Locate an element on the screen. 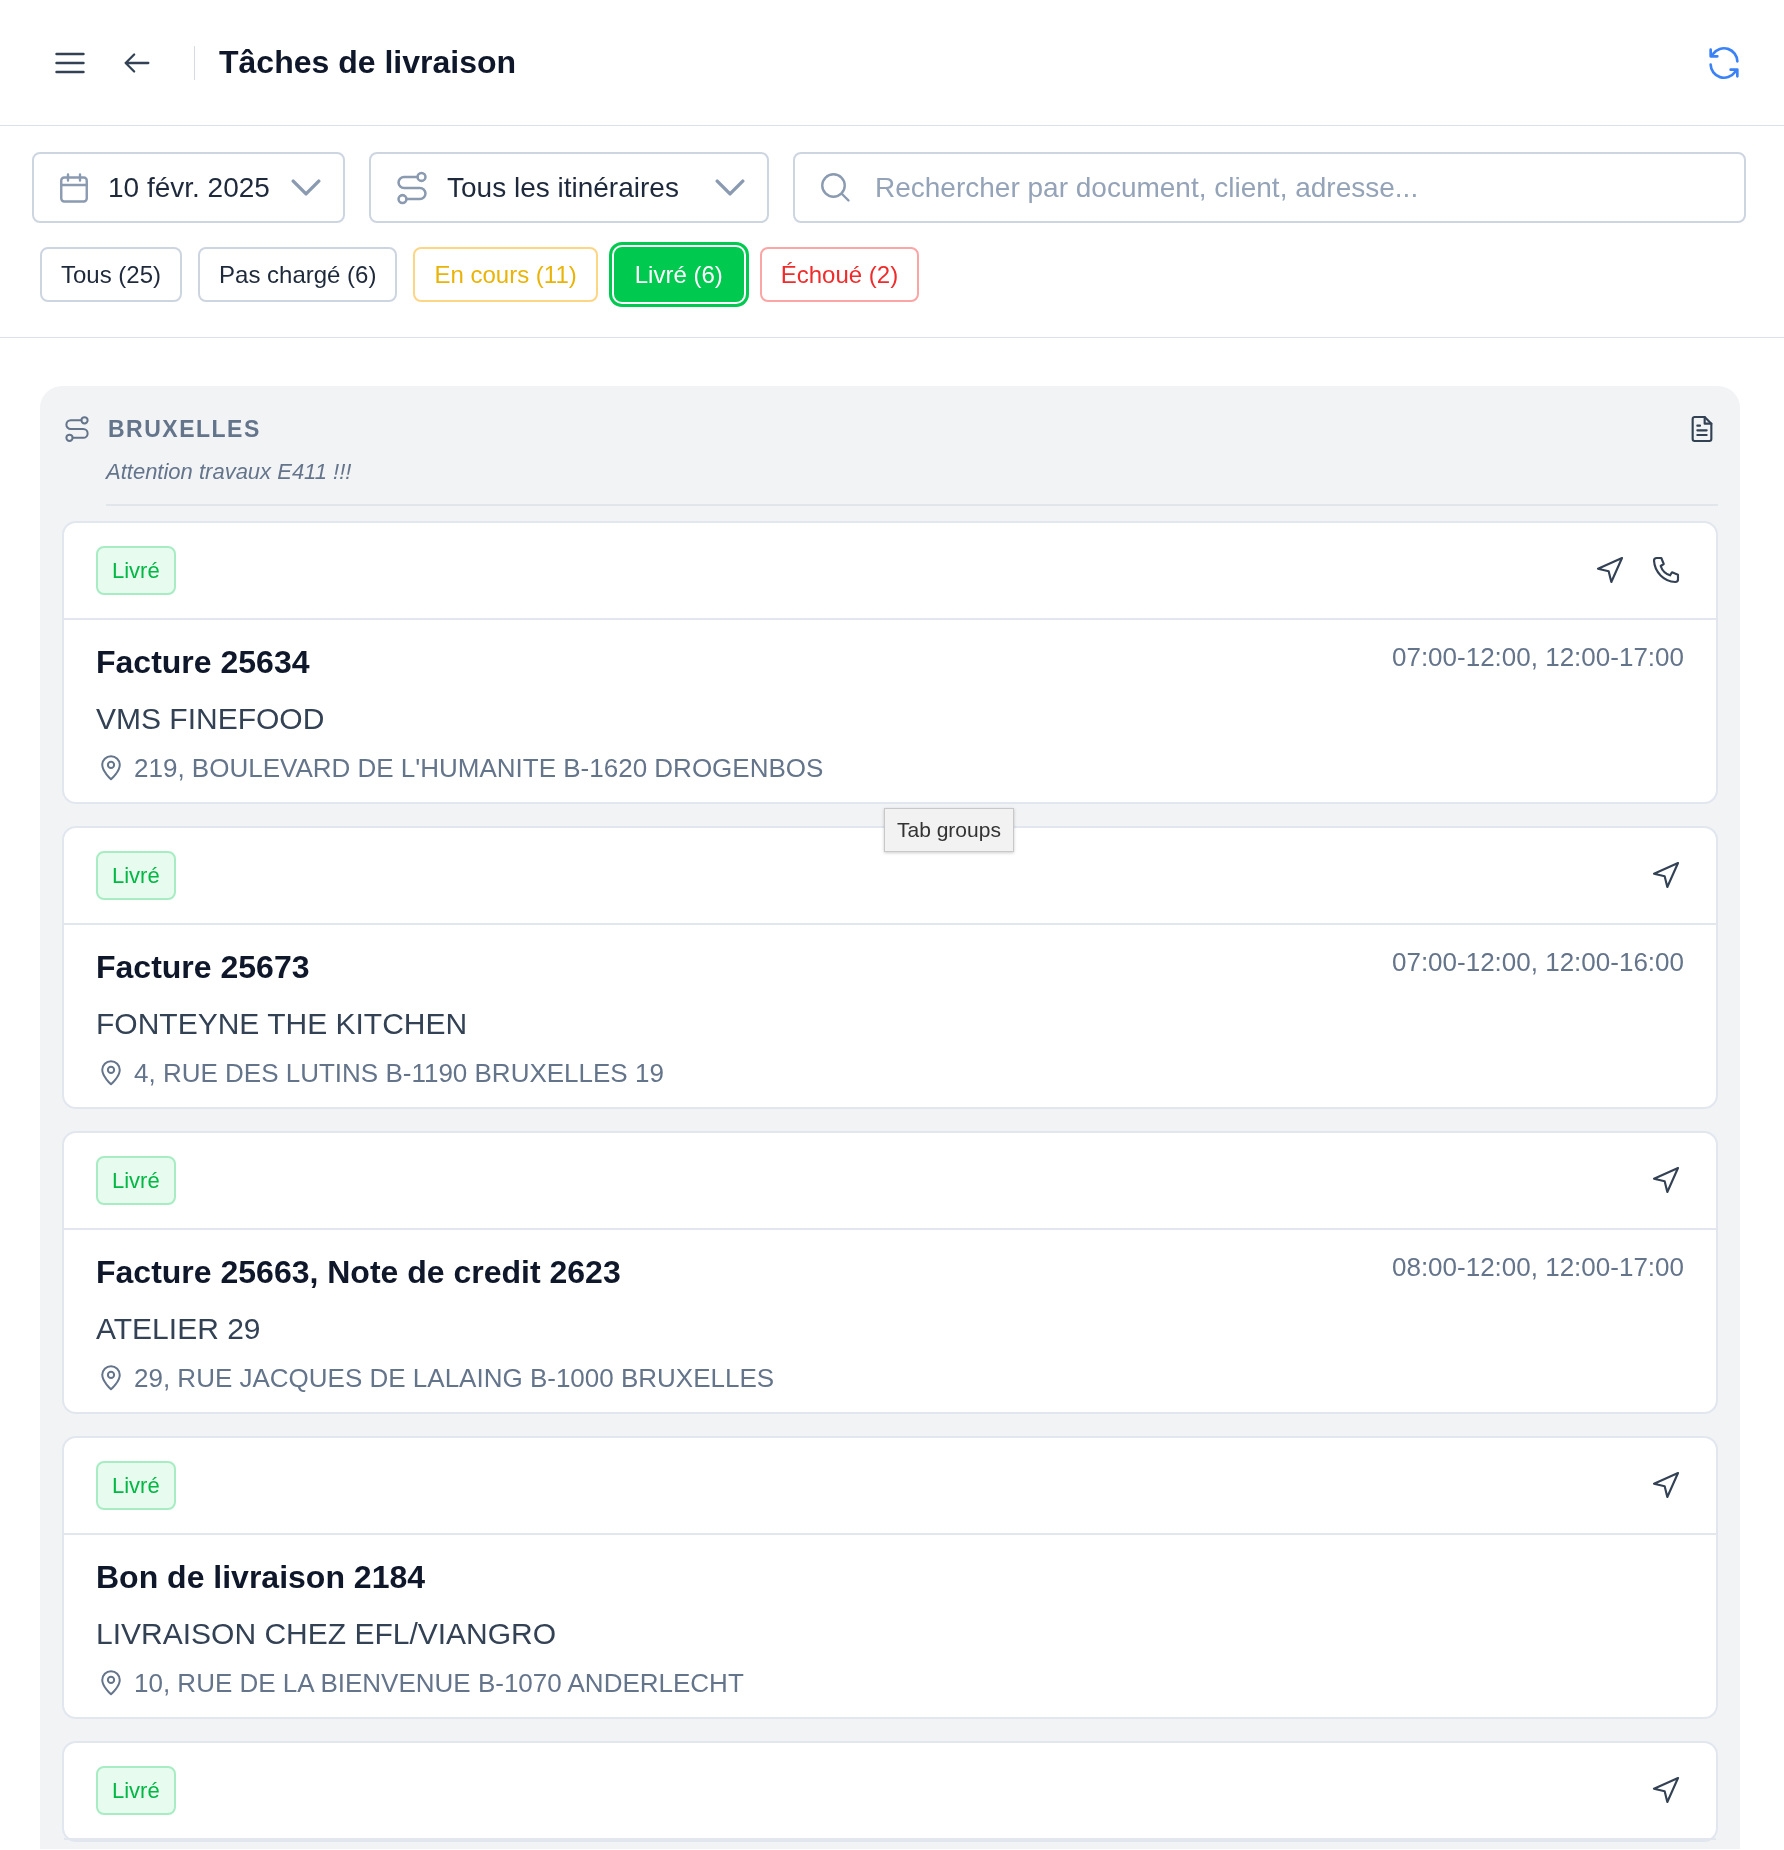  phone-icon is located at coordinates (1666, 570).